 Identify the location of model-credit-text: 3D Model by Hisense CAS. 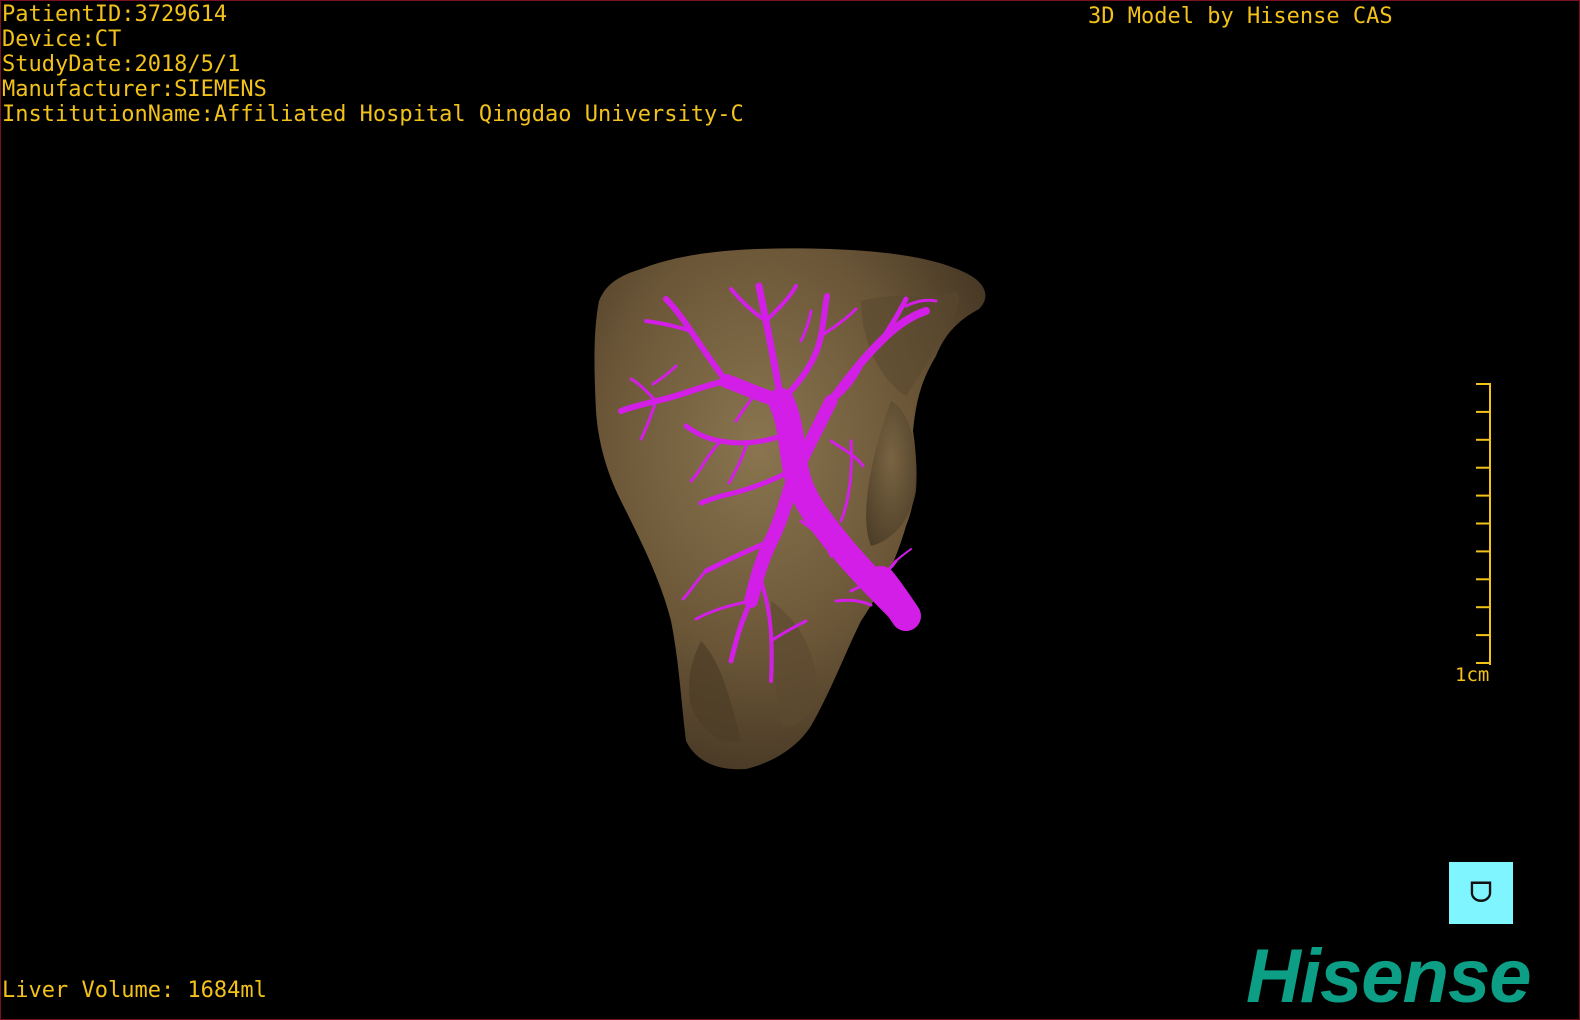
(1240, 16).